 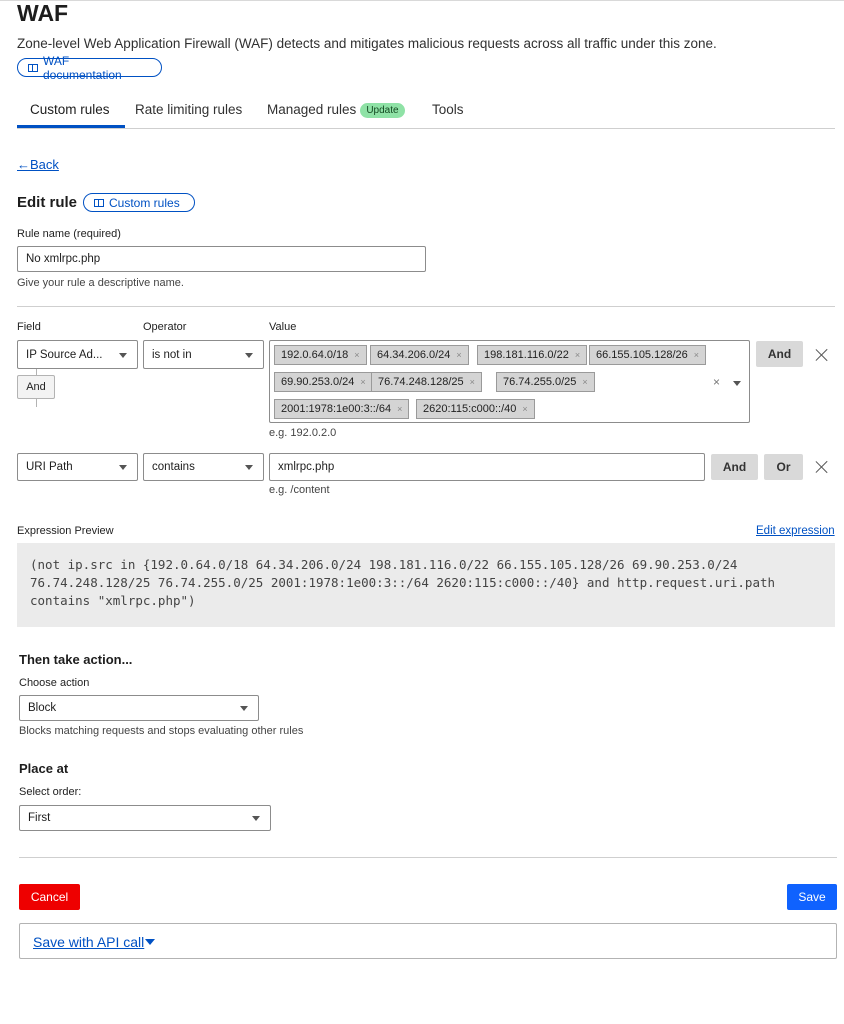 I want to click on save-with-api-call-link: Save with API call, so click(x=94, y=942).